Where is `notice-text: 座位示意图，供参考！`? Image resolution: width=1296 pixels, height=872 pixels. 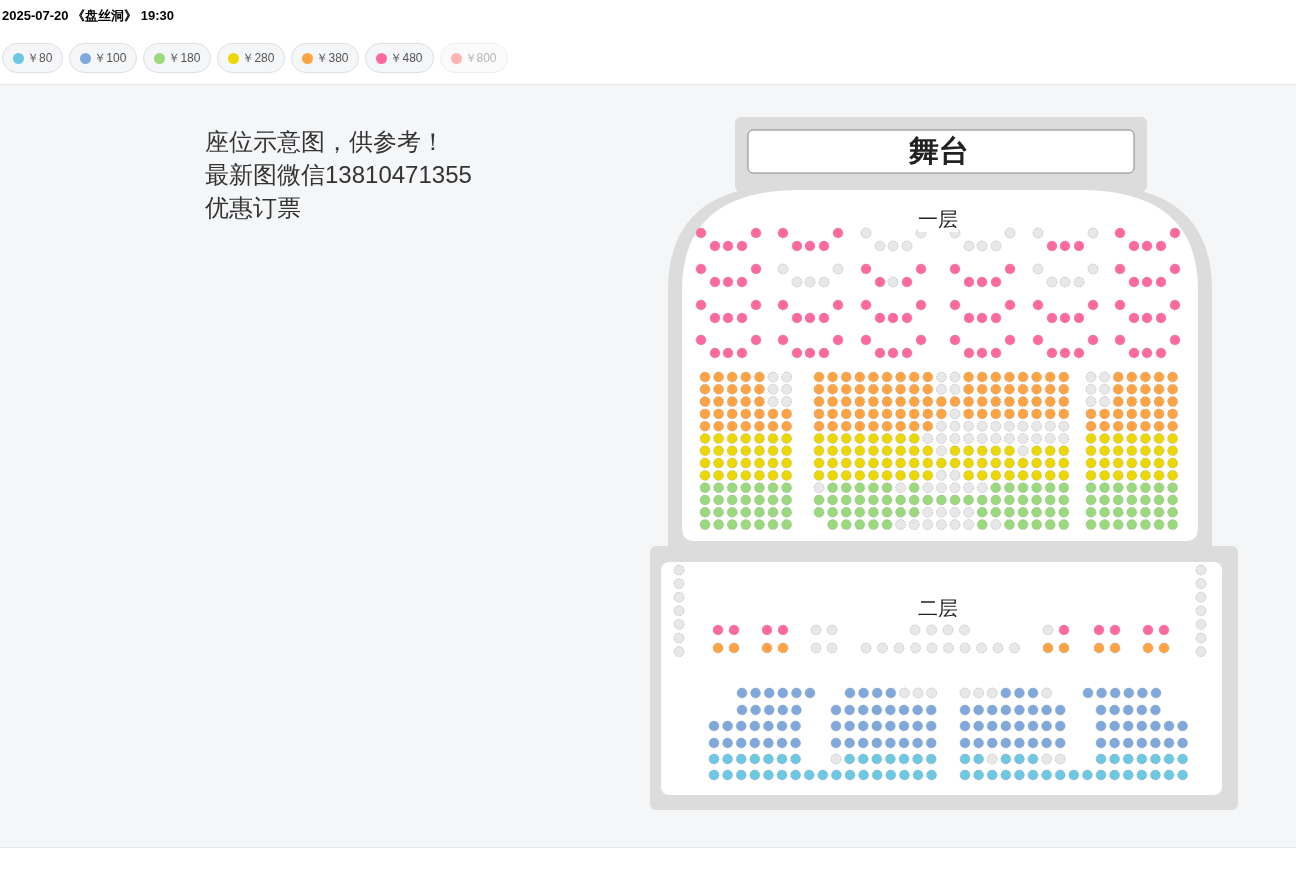 notice-text: 座位示意图，供参考！ is located at coordinates (325, 142).